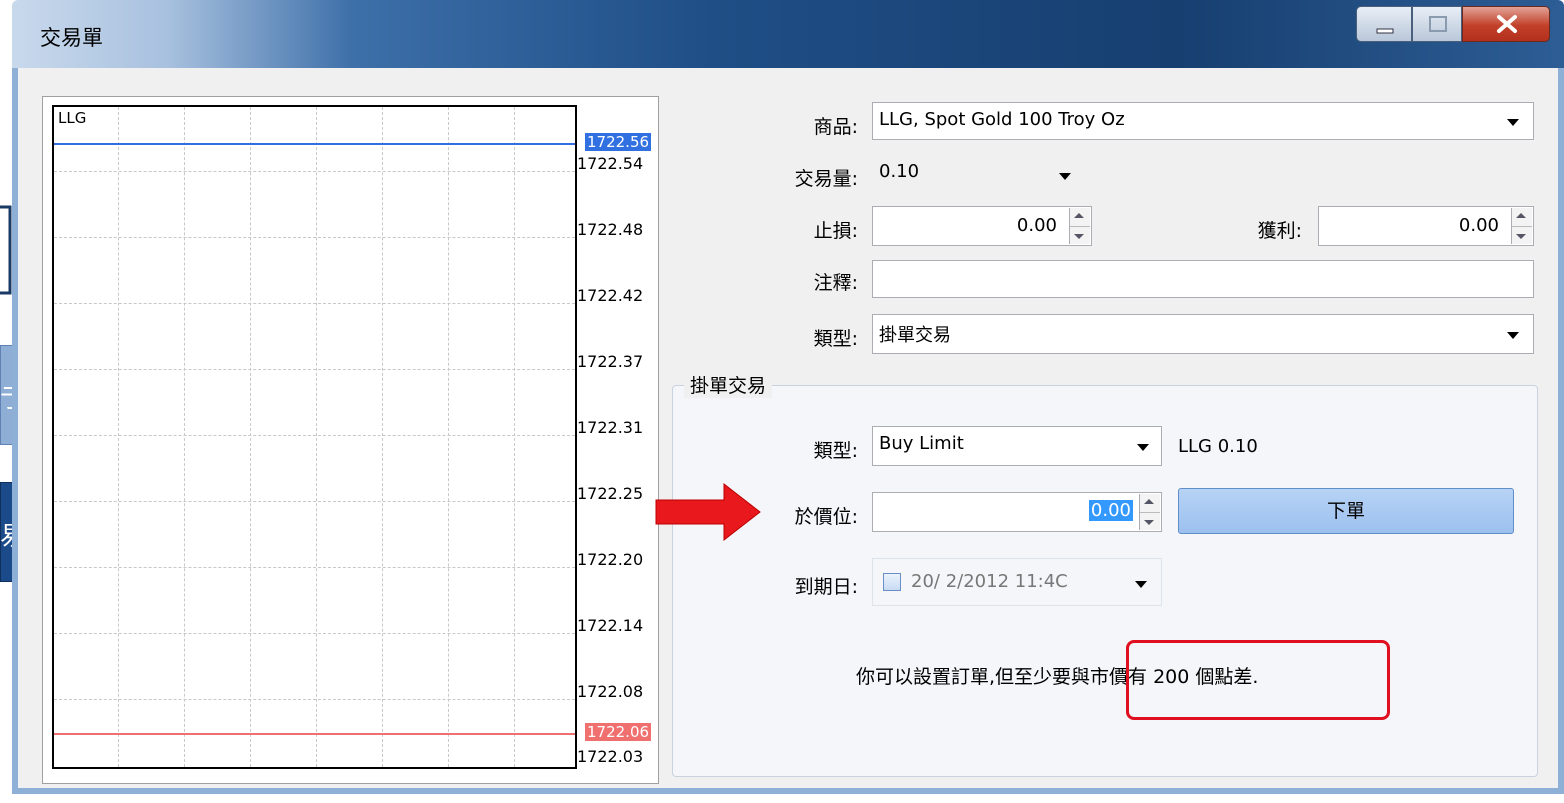 Image resolution: width=1564 pixels, height=803 pixels. Describe the element at coordinates (610, 163) in the screenshot. I see `price-tick-label: 1722.54` at that location.